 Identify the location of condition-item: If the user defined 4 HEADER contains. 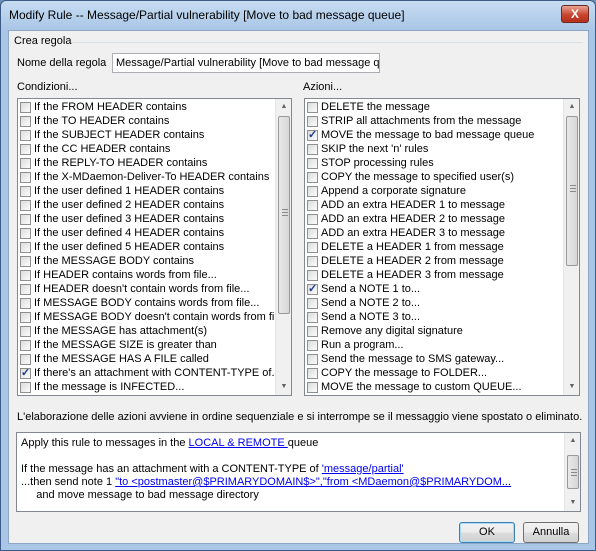
(147, 233).